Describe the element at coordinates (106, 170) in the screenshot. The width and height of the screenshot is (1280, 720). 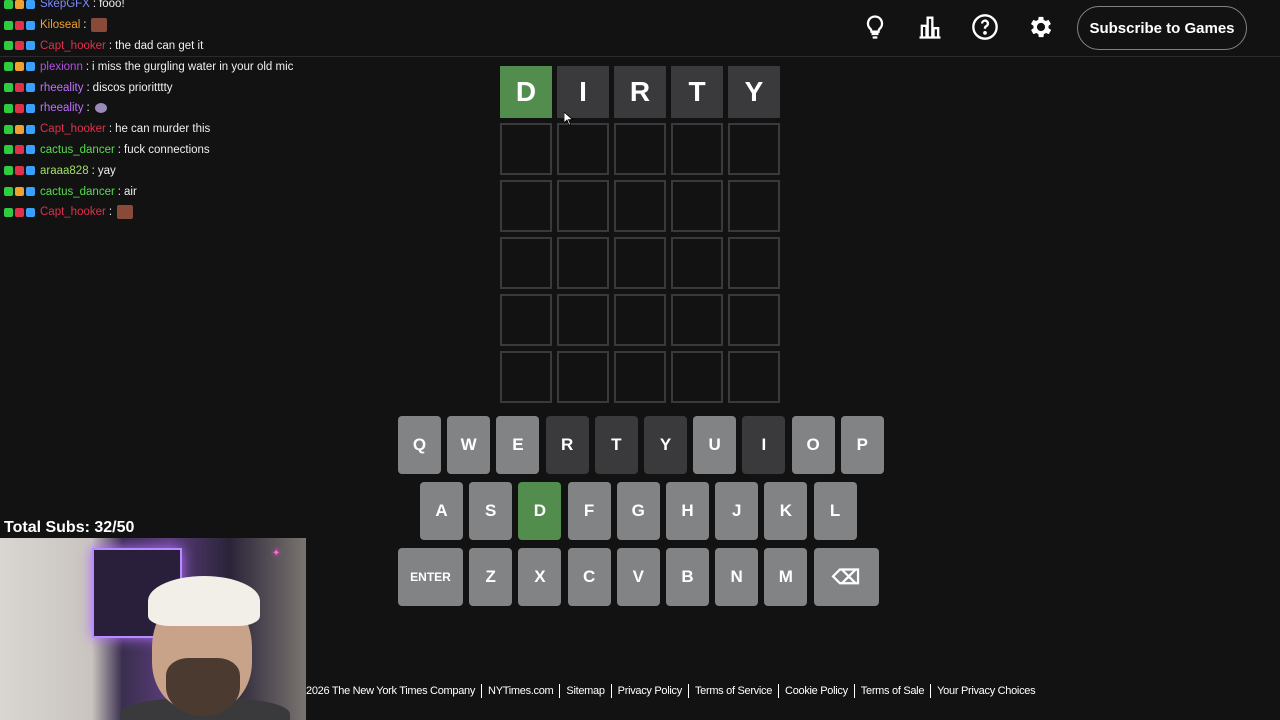
I see `chat-text: yay` at that location.